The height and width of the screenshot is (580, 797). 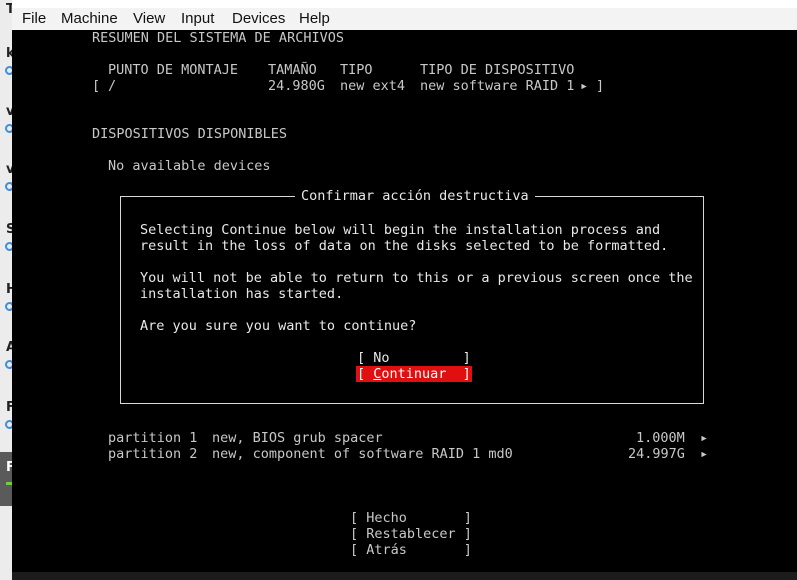 I want to click on fs-summary-title: RESUMEN DEL SISTEMA DE ARCHIVOS, so click(x=218, y=38).